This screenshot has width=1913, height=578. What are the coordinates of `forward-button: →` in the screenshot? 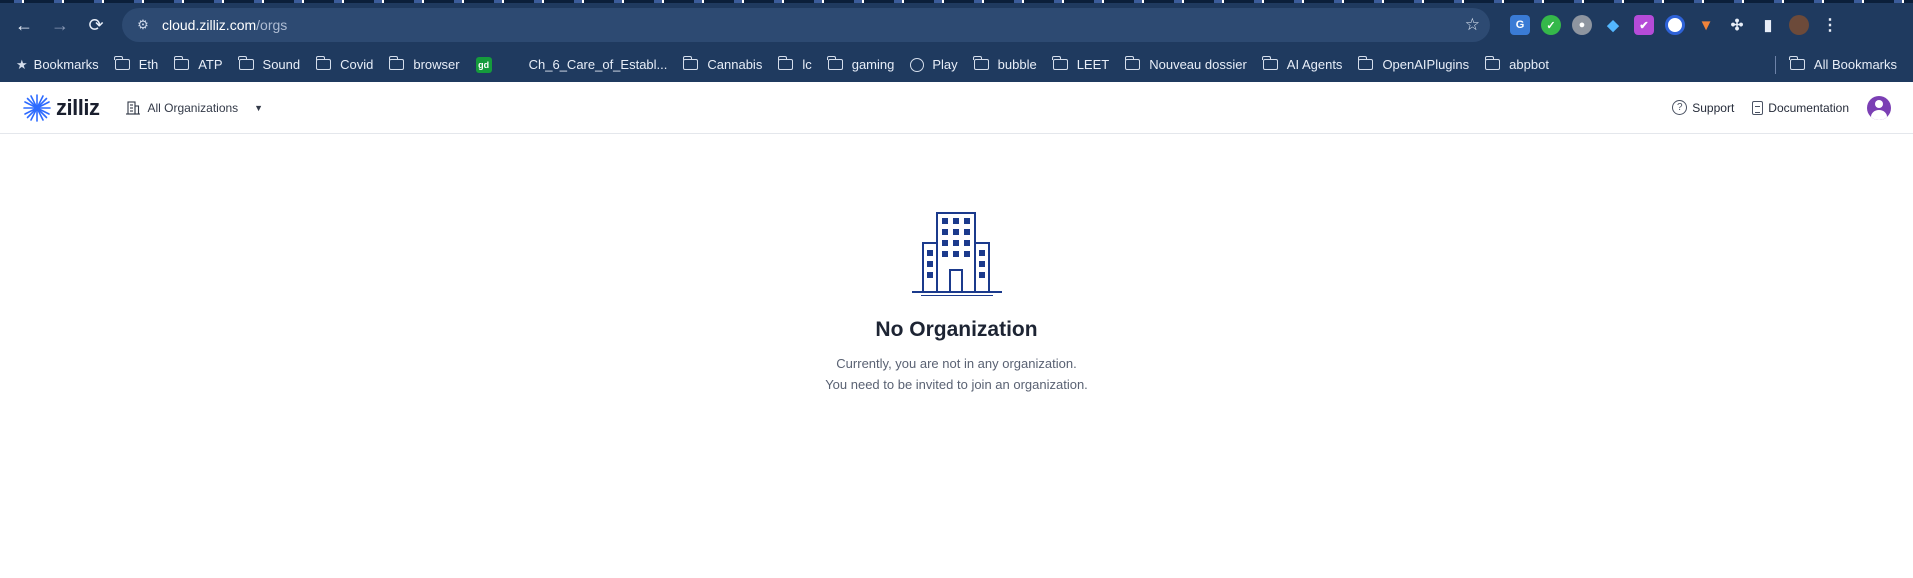 It's located at (60, 25).